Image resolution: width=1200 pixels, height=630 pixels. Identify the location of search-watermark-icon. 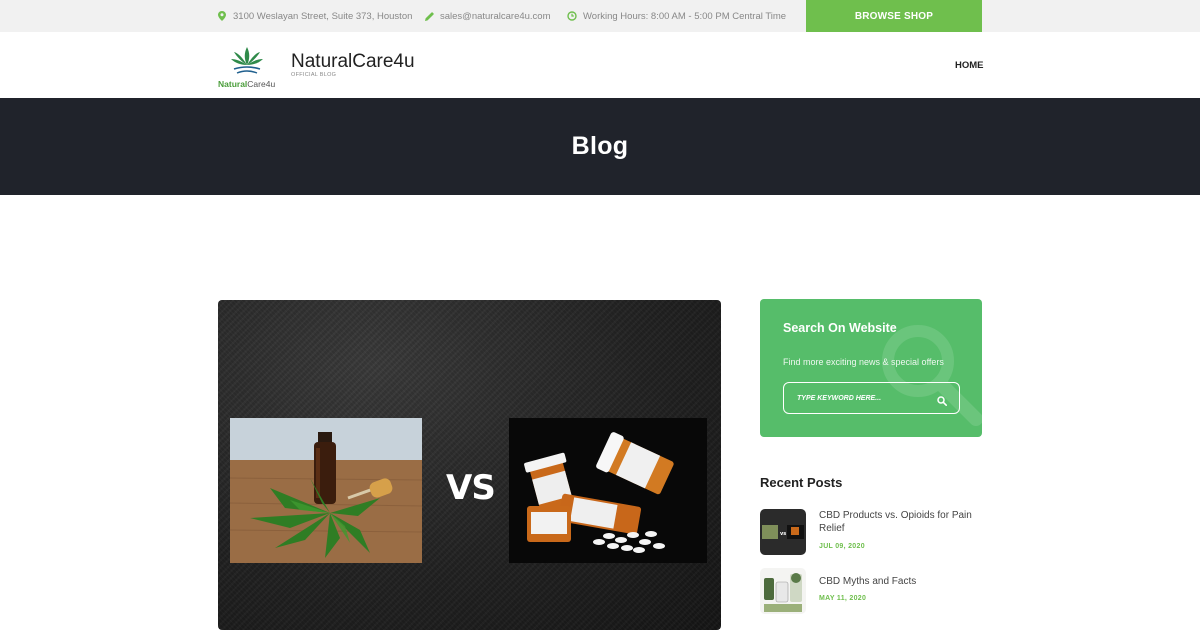
(930, 376).